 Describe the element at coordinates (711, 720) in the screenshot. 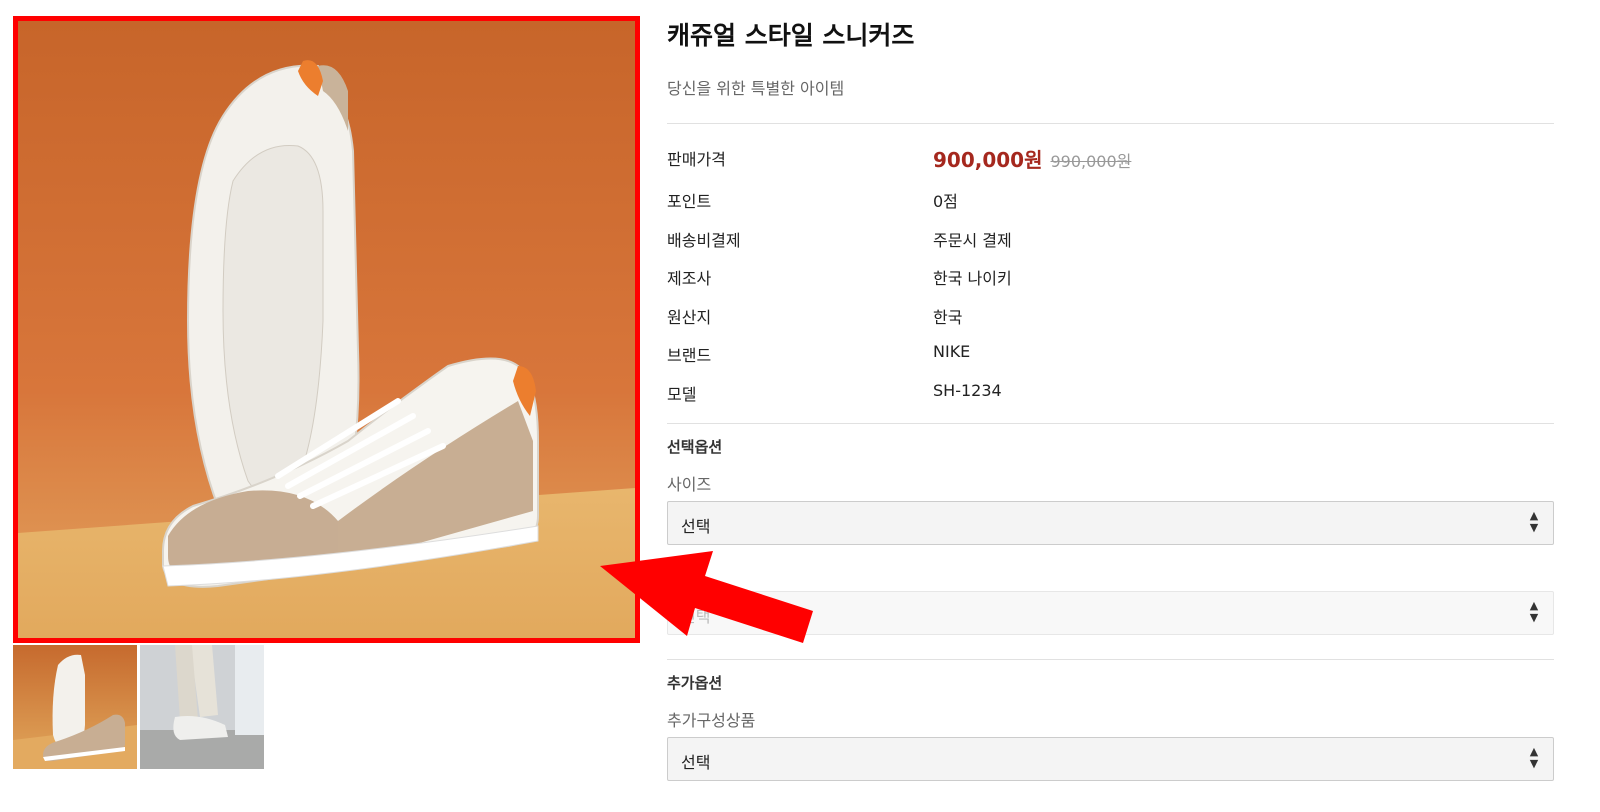

I see `extra-product-label: 추가구성상품` at that location.